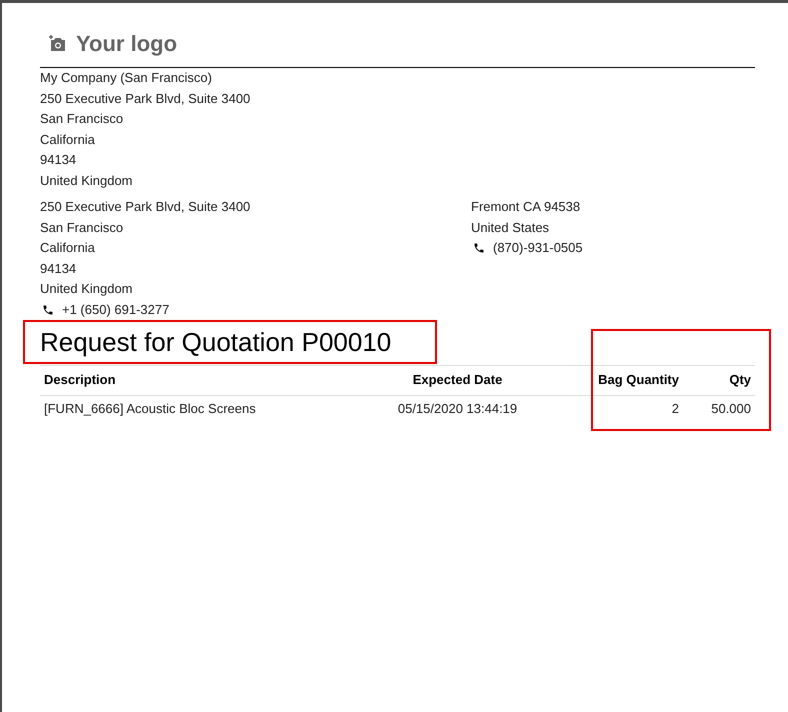  Describe the element at coordinates (59, 269) in the screenshot. I see `address-line: 94134` at that location.